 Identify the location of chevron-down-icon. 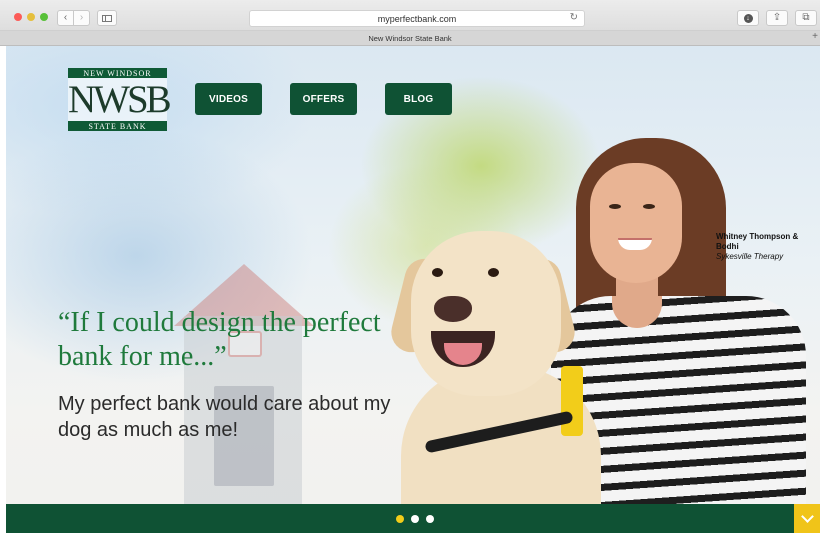
(807, 516).